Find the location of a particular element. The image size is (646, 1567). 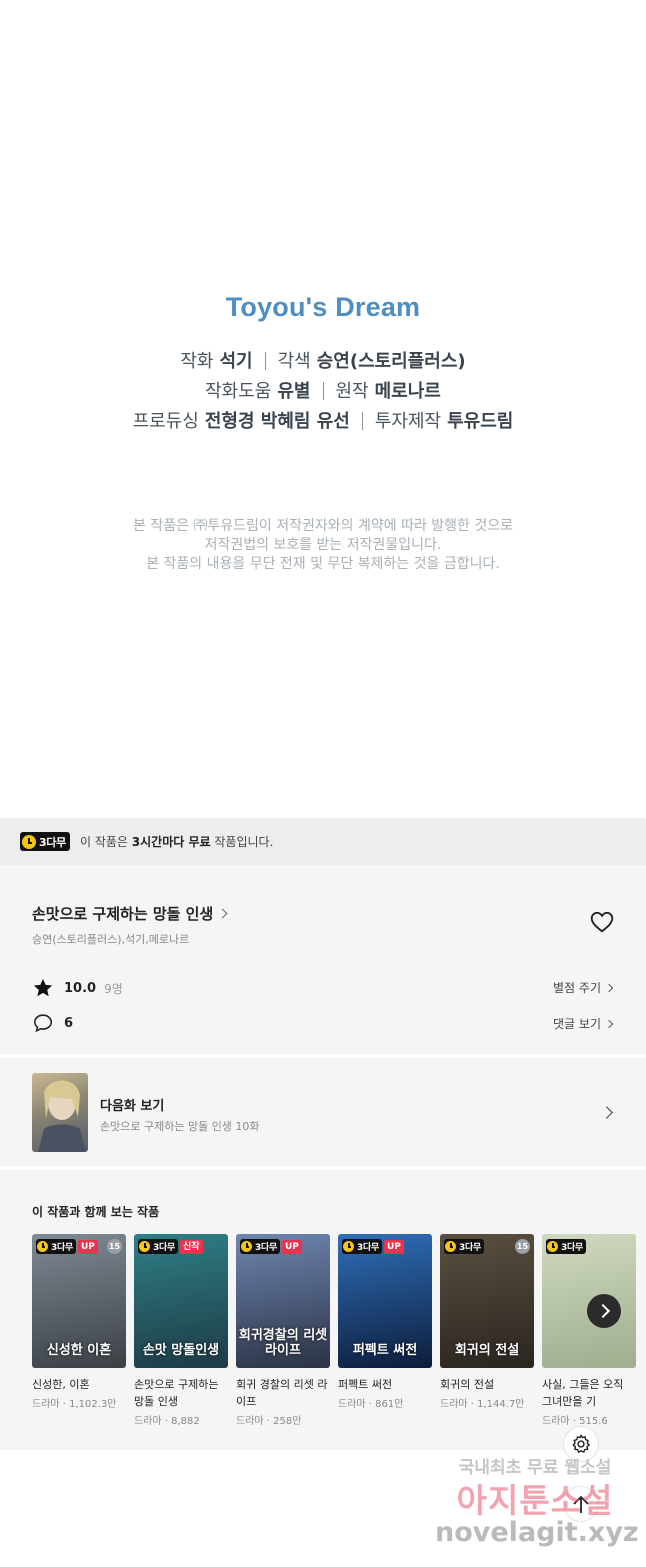

recommendation-meta: 드라마 · 1,102.3만 is located at coordinates (74, 1404).